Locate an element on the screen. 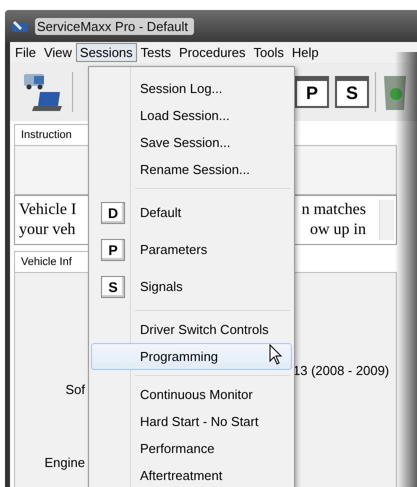  instruction-text: your veh is located at coordinates (47, 230).